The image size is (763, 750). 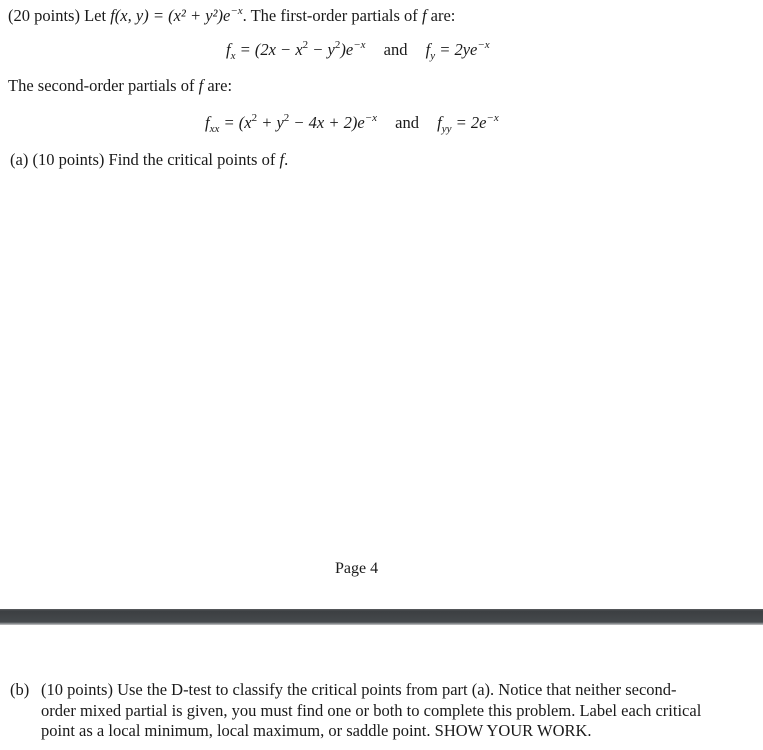 What do you see at coordinates (236, 11) in the screenshot?
I see `function-exponent: −x` at bounding box center [236, 11].